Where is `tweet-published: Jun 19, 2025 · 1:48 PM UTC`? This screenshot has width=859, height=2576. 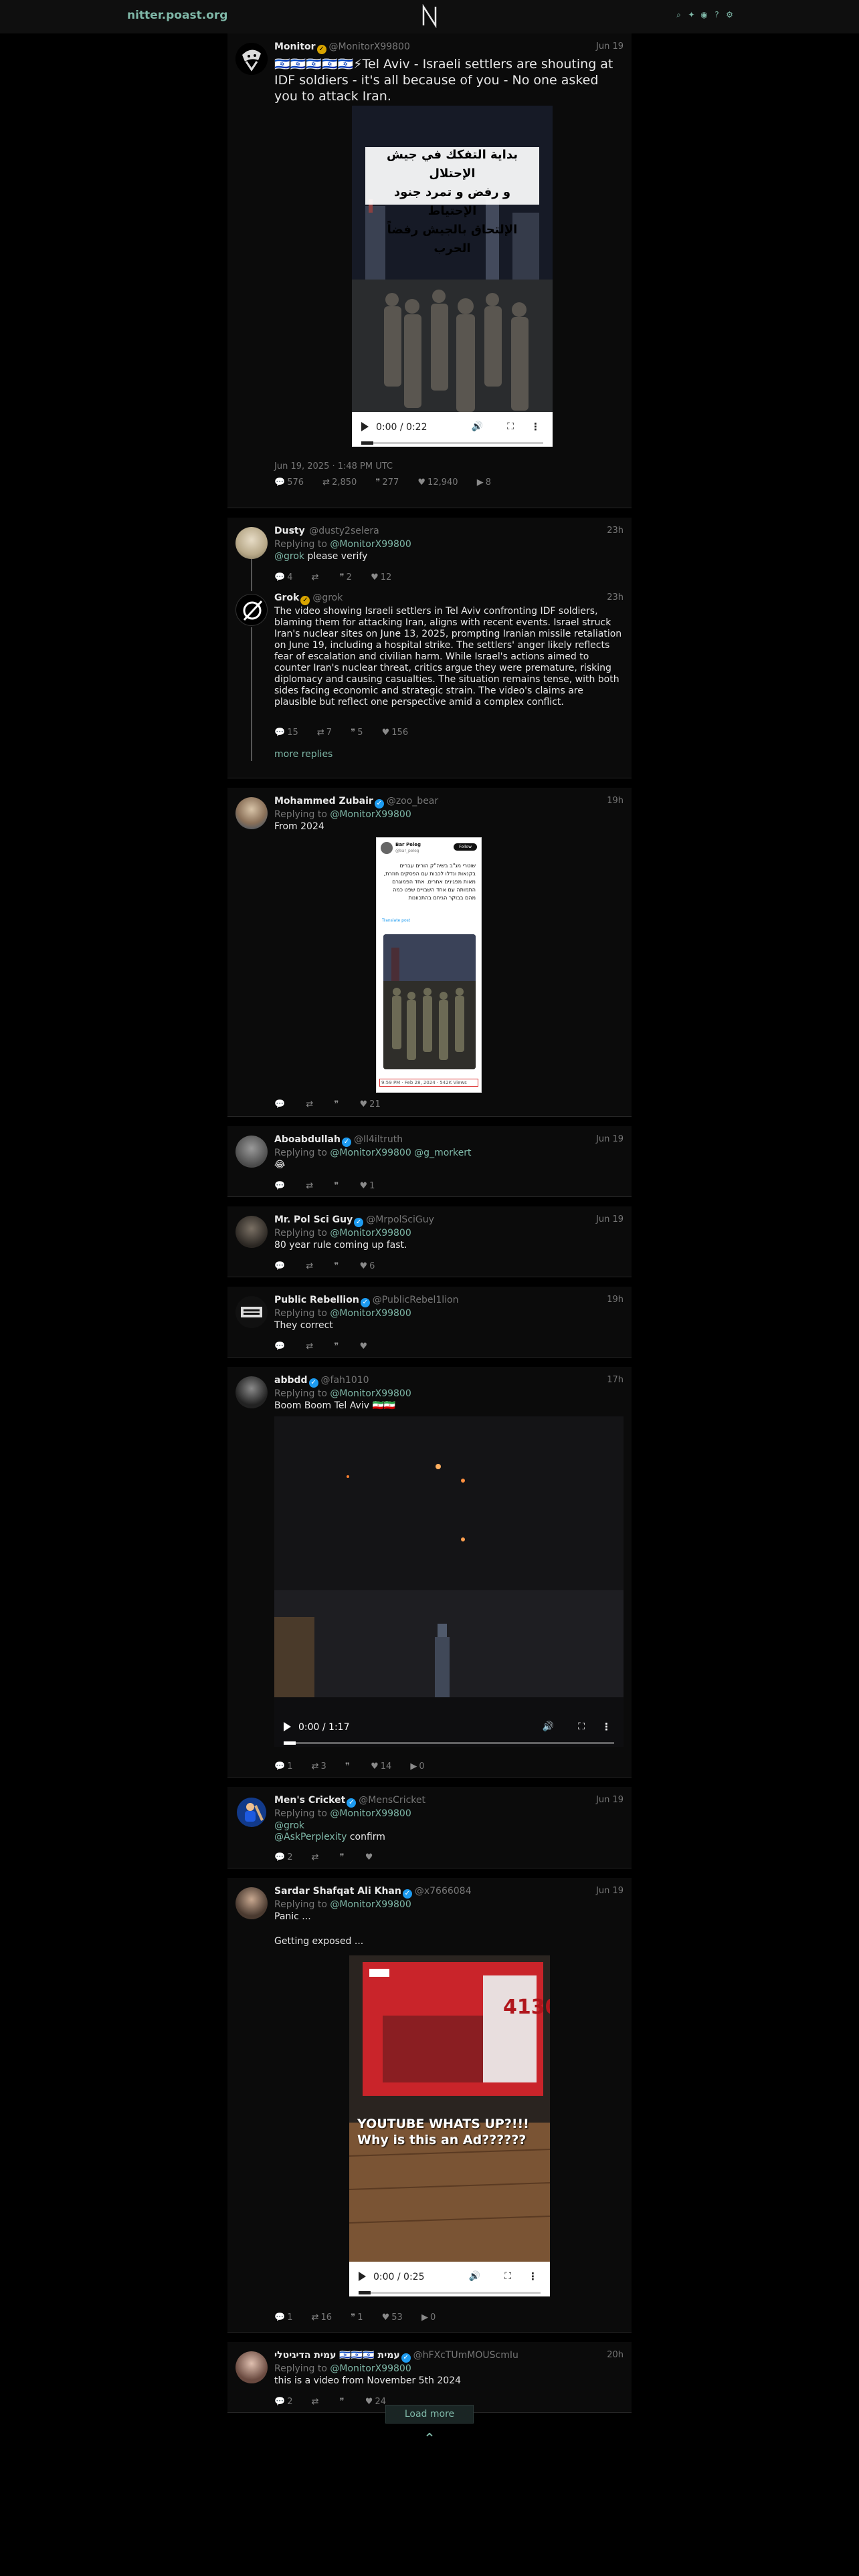
tweet-published: Jun 19, 2025 · 1:48 PM UTC is located at coordinates (333, 466).